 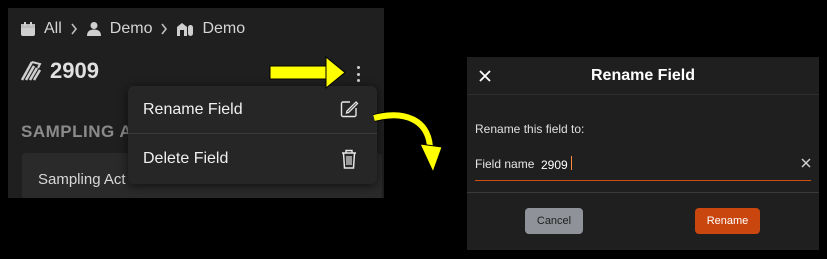 What do you see at coordinates (656, 165) in the screenshot?
I see `field-name-input` at bounding box center [656, 165].